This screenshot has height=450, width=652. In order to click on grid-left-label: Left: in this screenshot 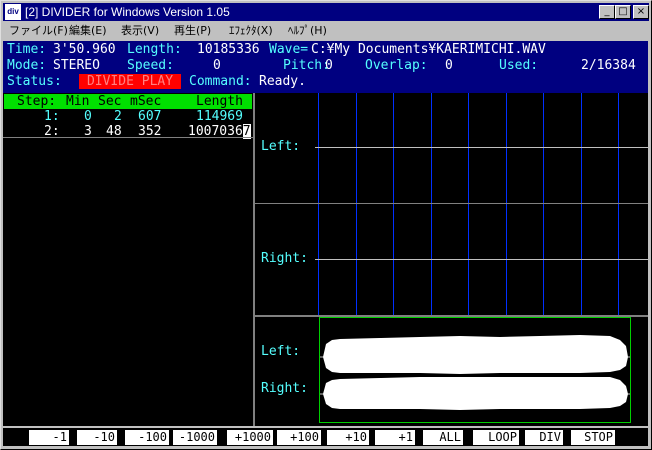, I will do `click(281, 146)`.